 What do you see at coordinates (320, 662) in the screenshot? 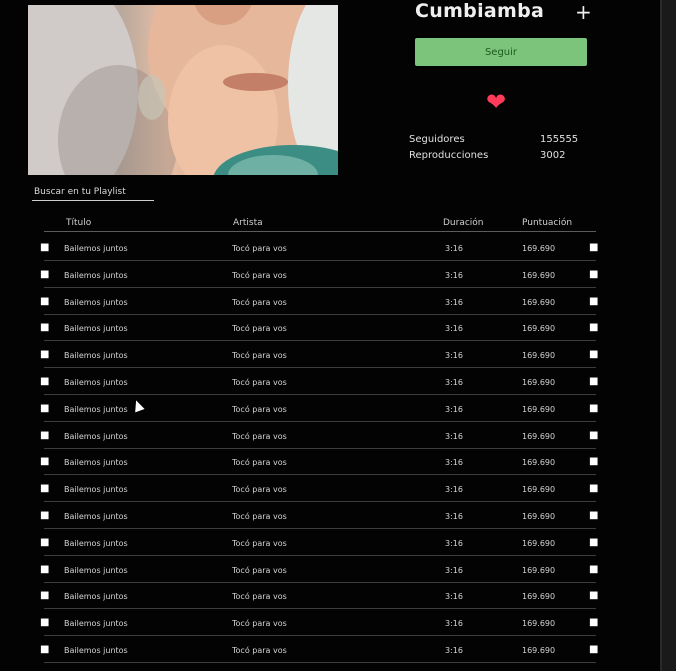
I see `row-divider` at bounding box center [320, 662].